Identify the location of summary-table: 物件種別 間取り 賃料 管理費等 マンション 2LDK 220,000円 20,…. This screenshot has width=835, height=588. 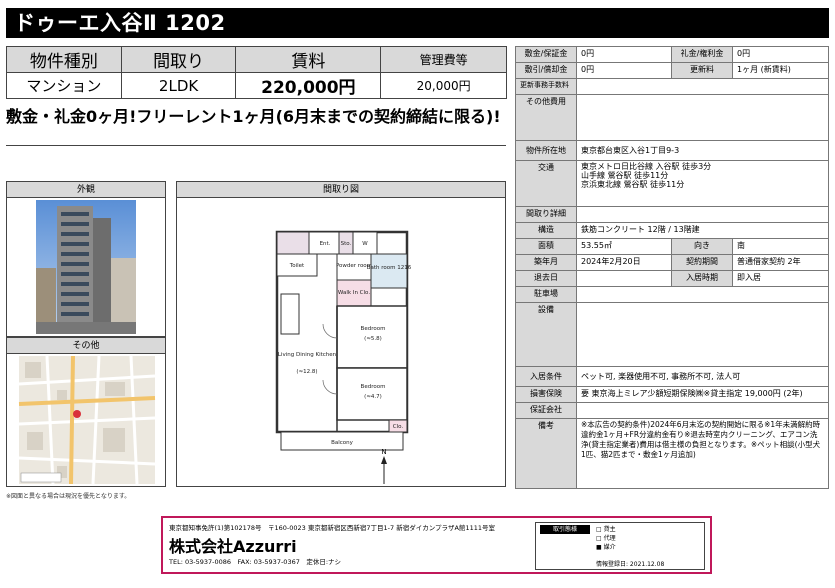
(256, 72).